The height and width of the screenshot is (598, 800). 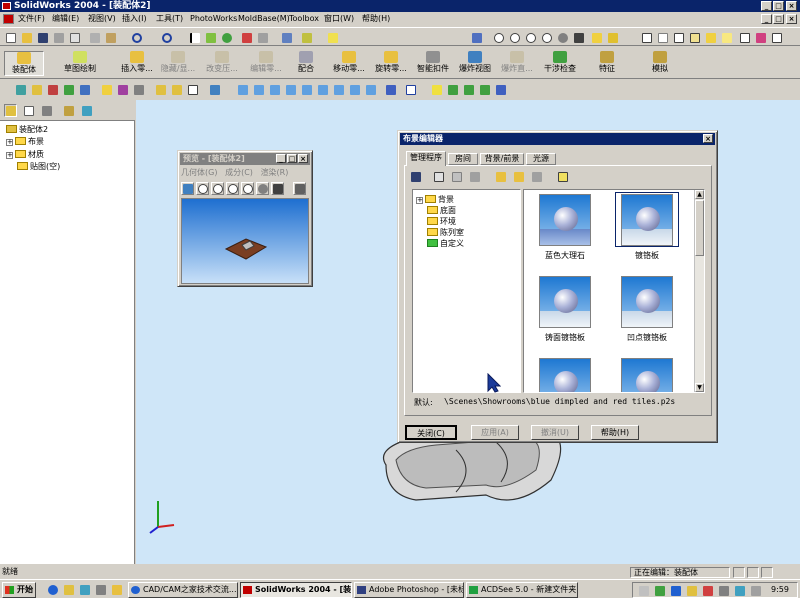 I want to click on folder-custom: 自定义, so click(x=445, y=243).